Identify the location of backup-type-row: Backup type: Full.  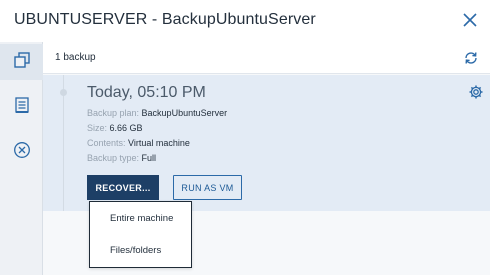
(121, 158).